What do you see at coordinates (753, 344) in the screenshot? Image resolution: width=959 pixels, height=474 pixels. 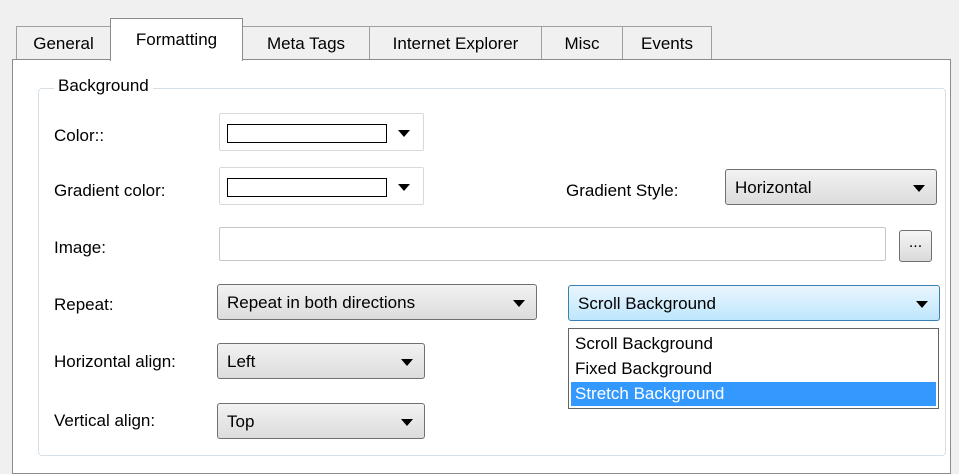 I see `attachment-option-scroll: Scroll Background` at bounding box center [753, 344].